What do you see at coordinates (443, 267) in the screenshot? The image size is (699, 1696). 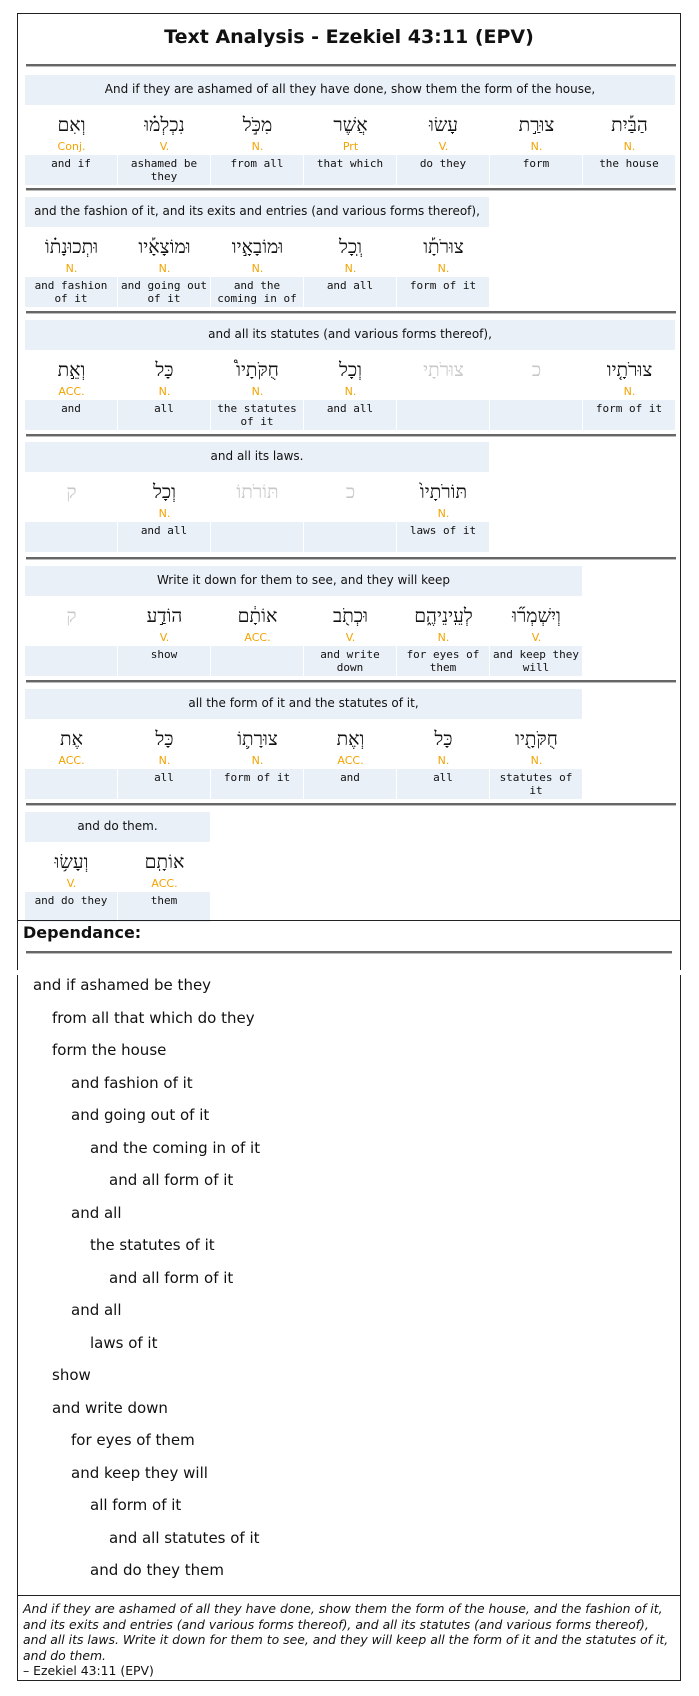 I see `word-cell: צוּרֹתָ֡ו N. form of it` at bounding box center [443, 267].